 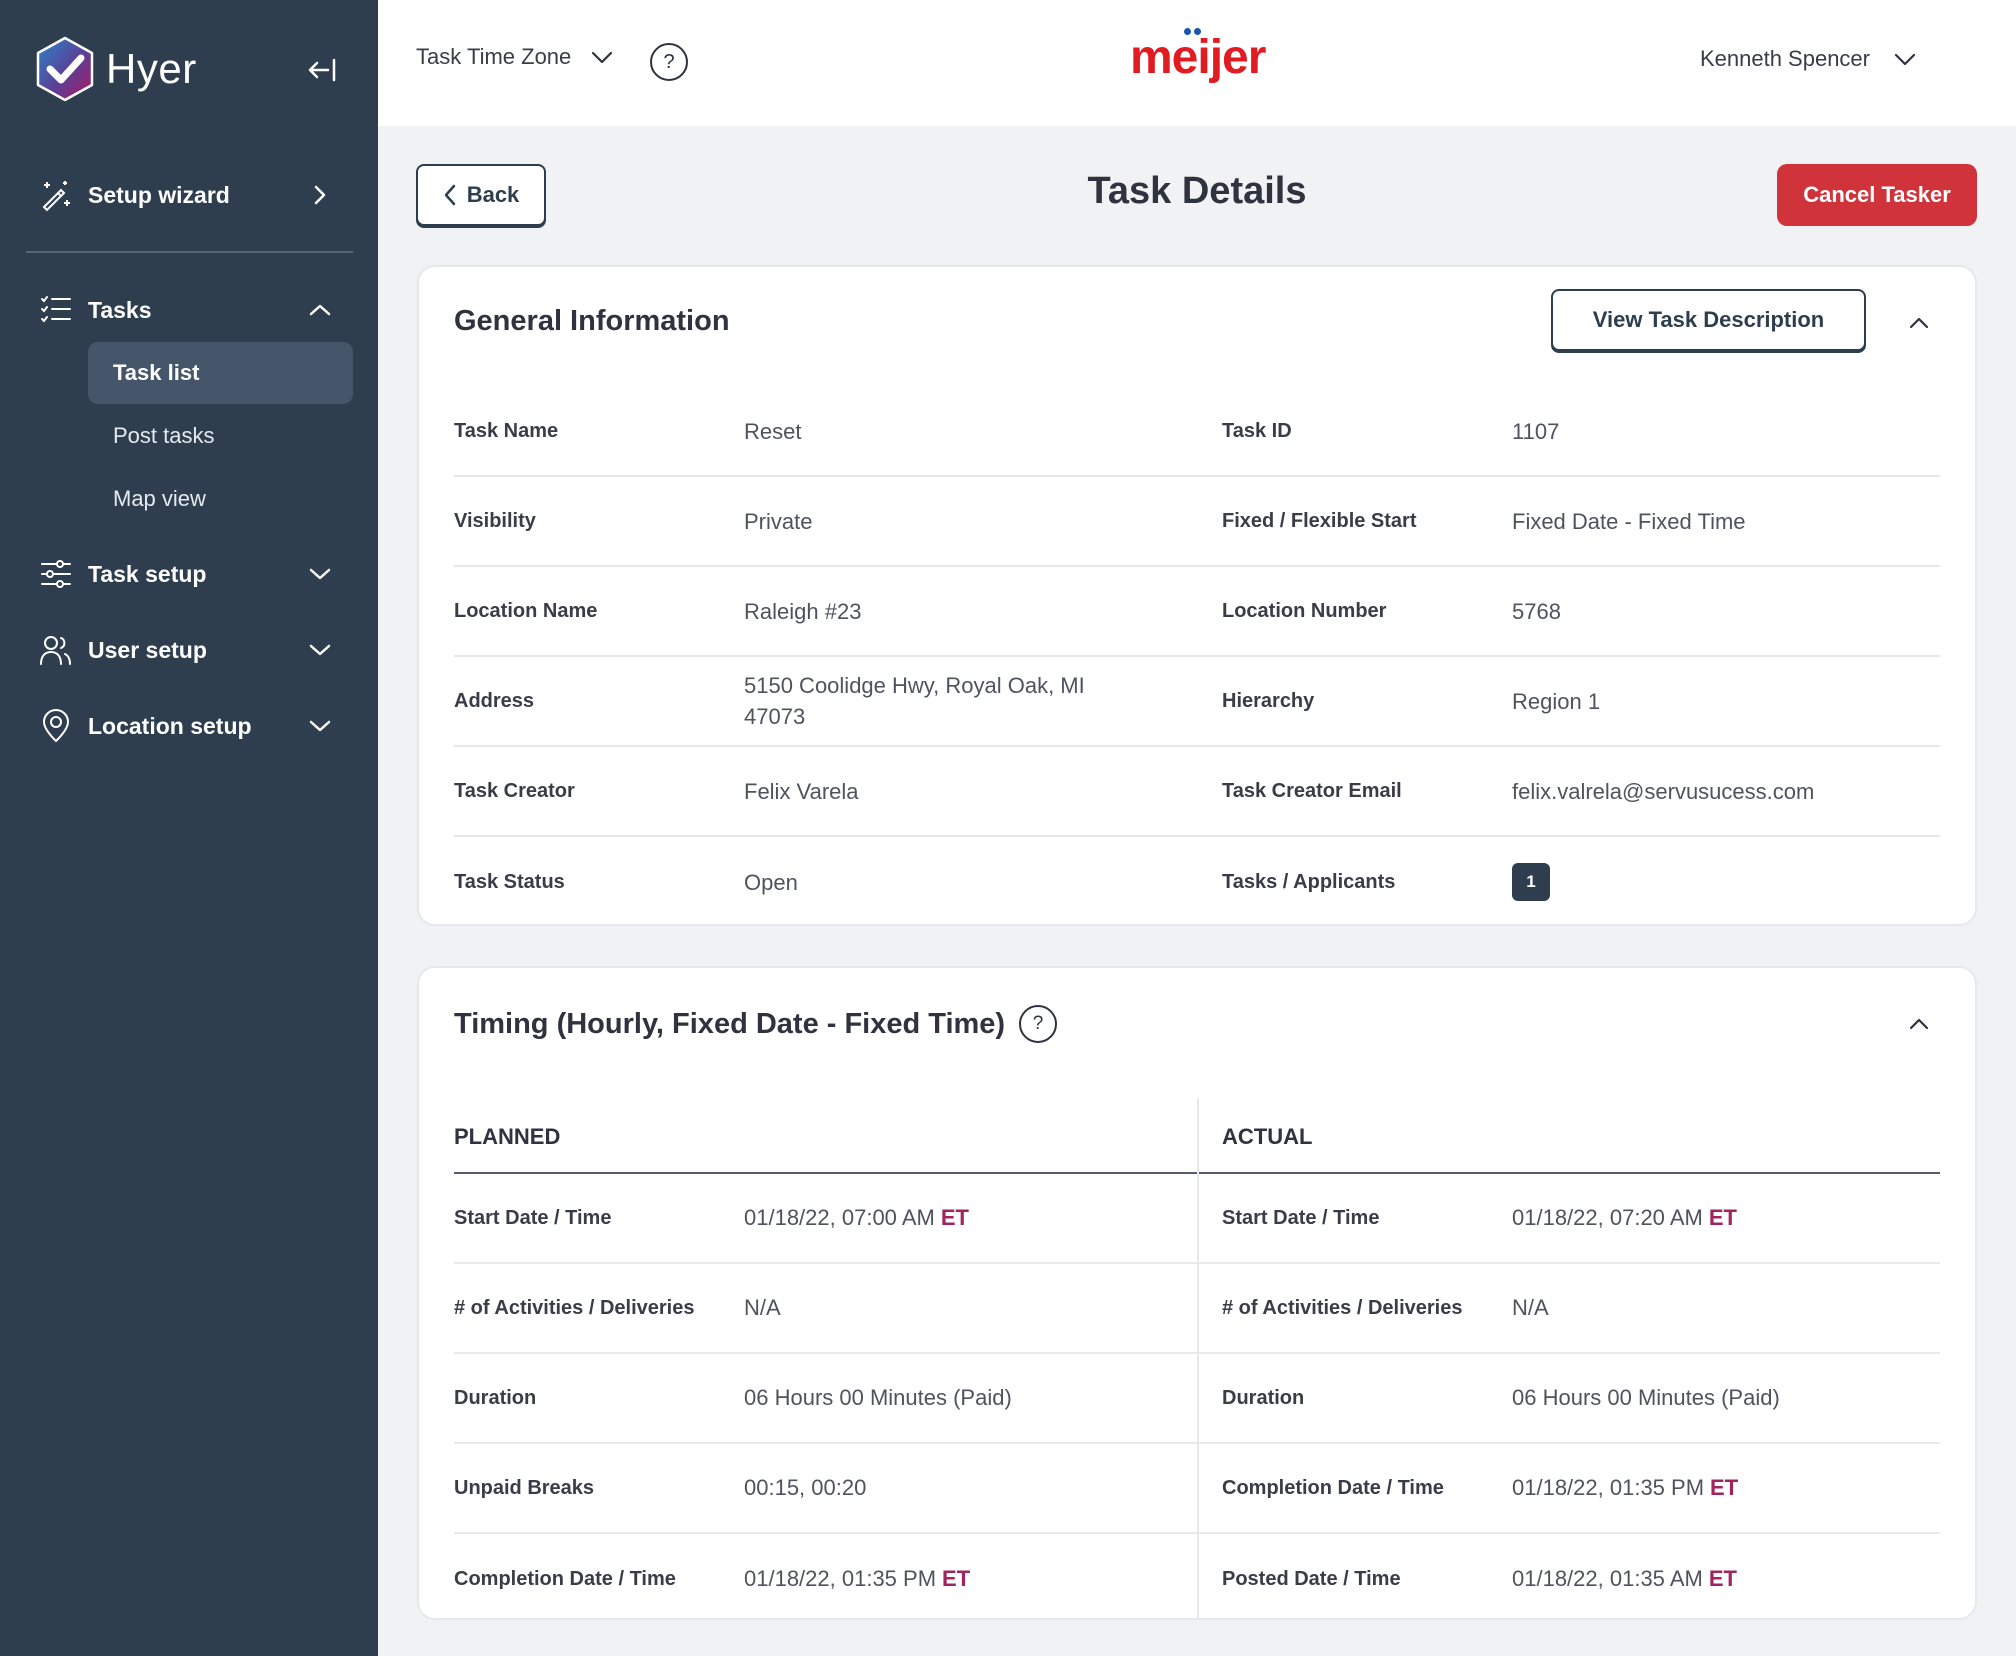 I want to click on info-cell-visibility: Visibility Private, so click(x=838, y=521).